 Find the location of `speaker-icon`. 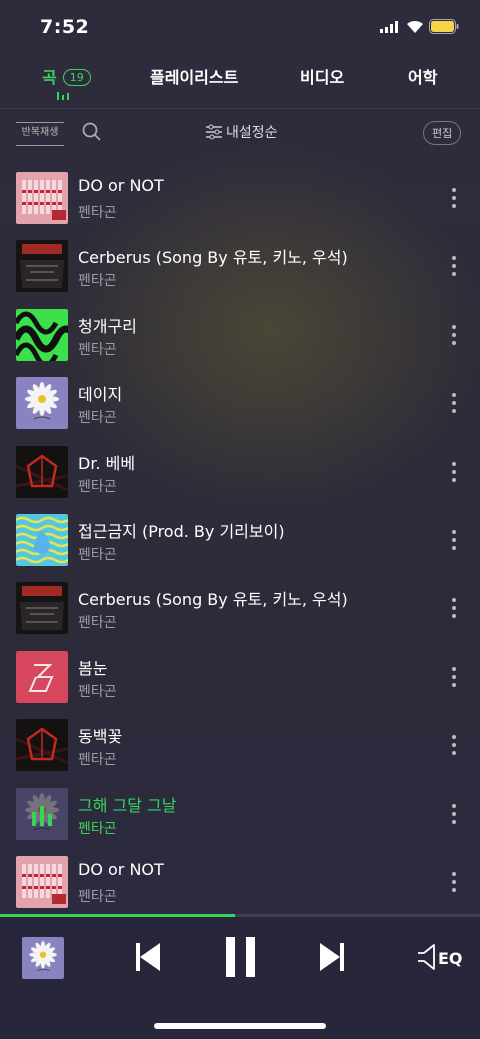

speaker-icon is located at coordinates (426, 957).